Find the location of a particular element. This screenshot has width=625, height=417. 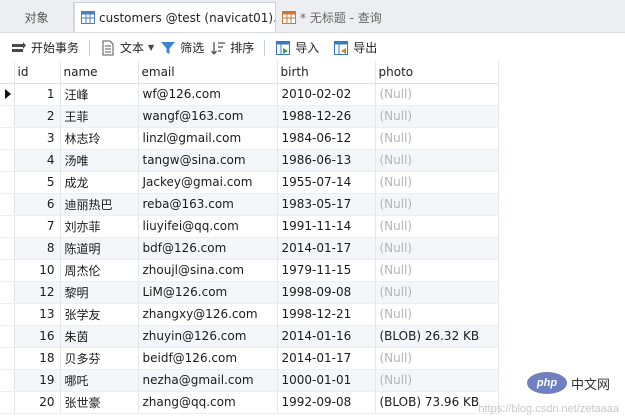

cell-birth: 1983-05-17 is located at coordinates (326, 204).